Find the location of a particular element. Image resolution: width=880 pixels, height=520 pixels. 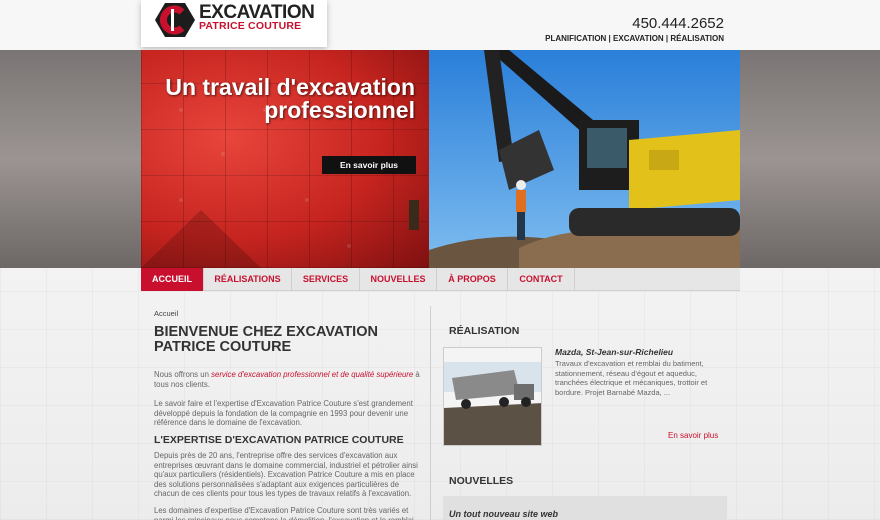

nav-item-accueil: ACCUEIL is located at coordinates (172, 279).